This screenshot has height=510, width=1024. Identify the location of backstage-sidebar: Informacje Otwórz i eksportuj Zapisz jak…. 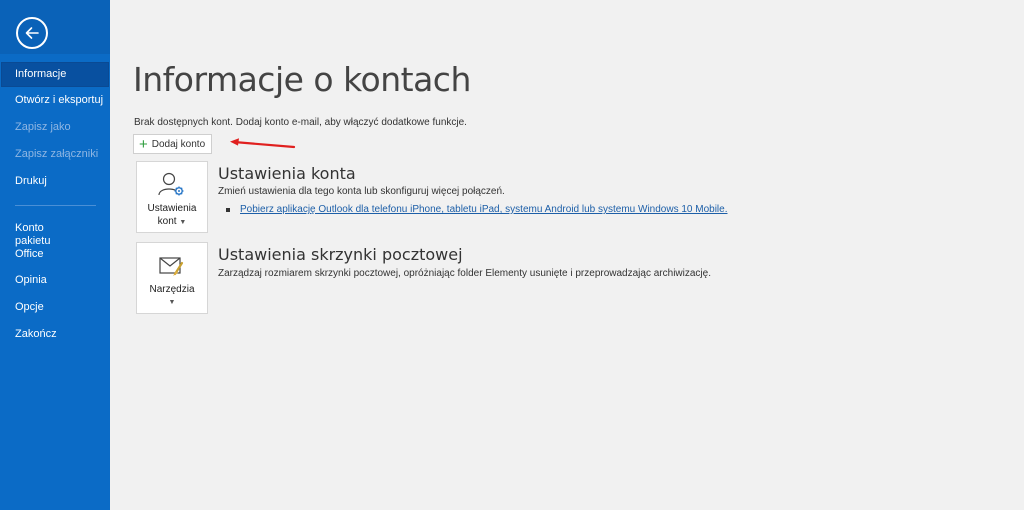
(55, 255).